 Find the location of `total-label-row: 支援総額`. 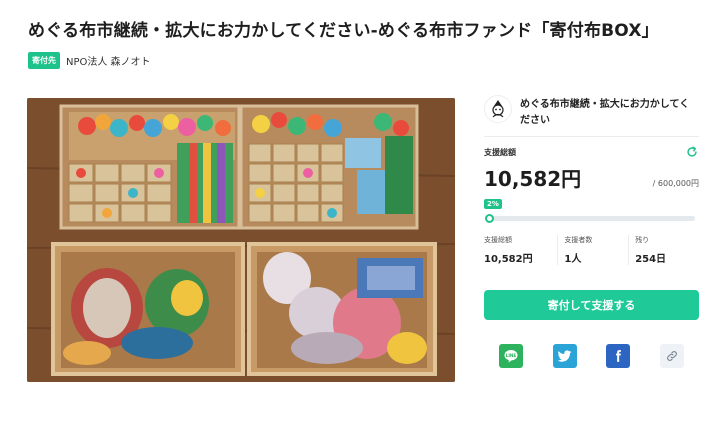

total-label-row: 支援総額 is located at coordinates (591, 152).